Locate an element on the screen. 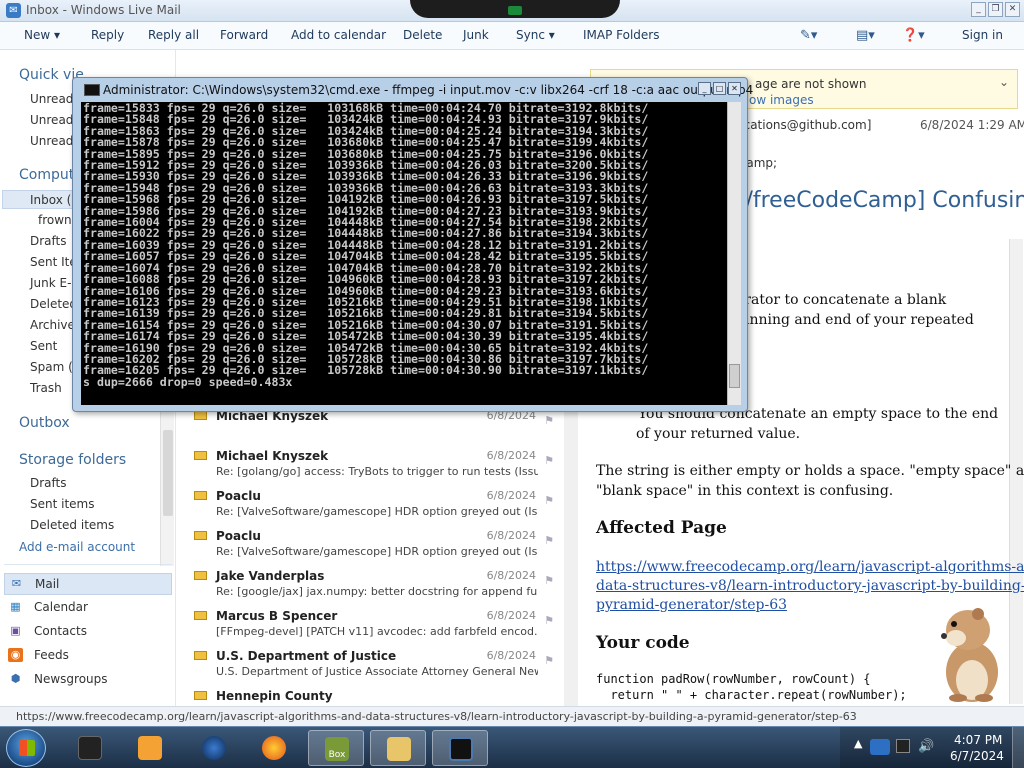 Image resolution: width=1024 pixels, height=768 pixels. module-contacts: ▣ Contacts is located at coordinates (88, 632).